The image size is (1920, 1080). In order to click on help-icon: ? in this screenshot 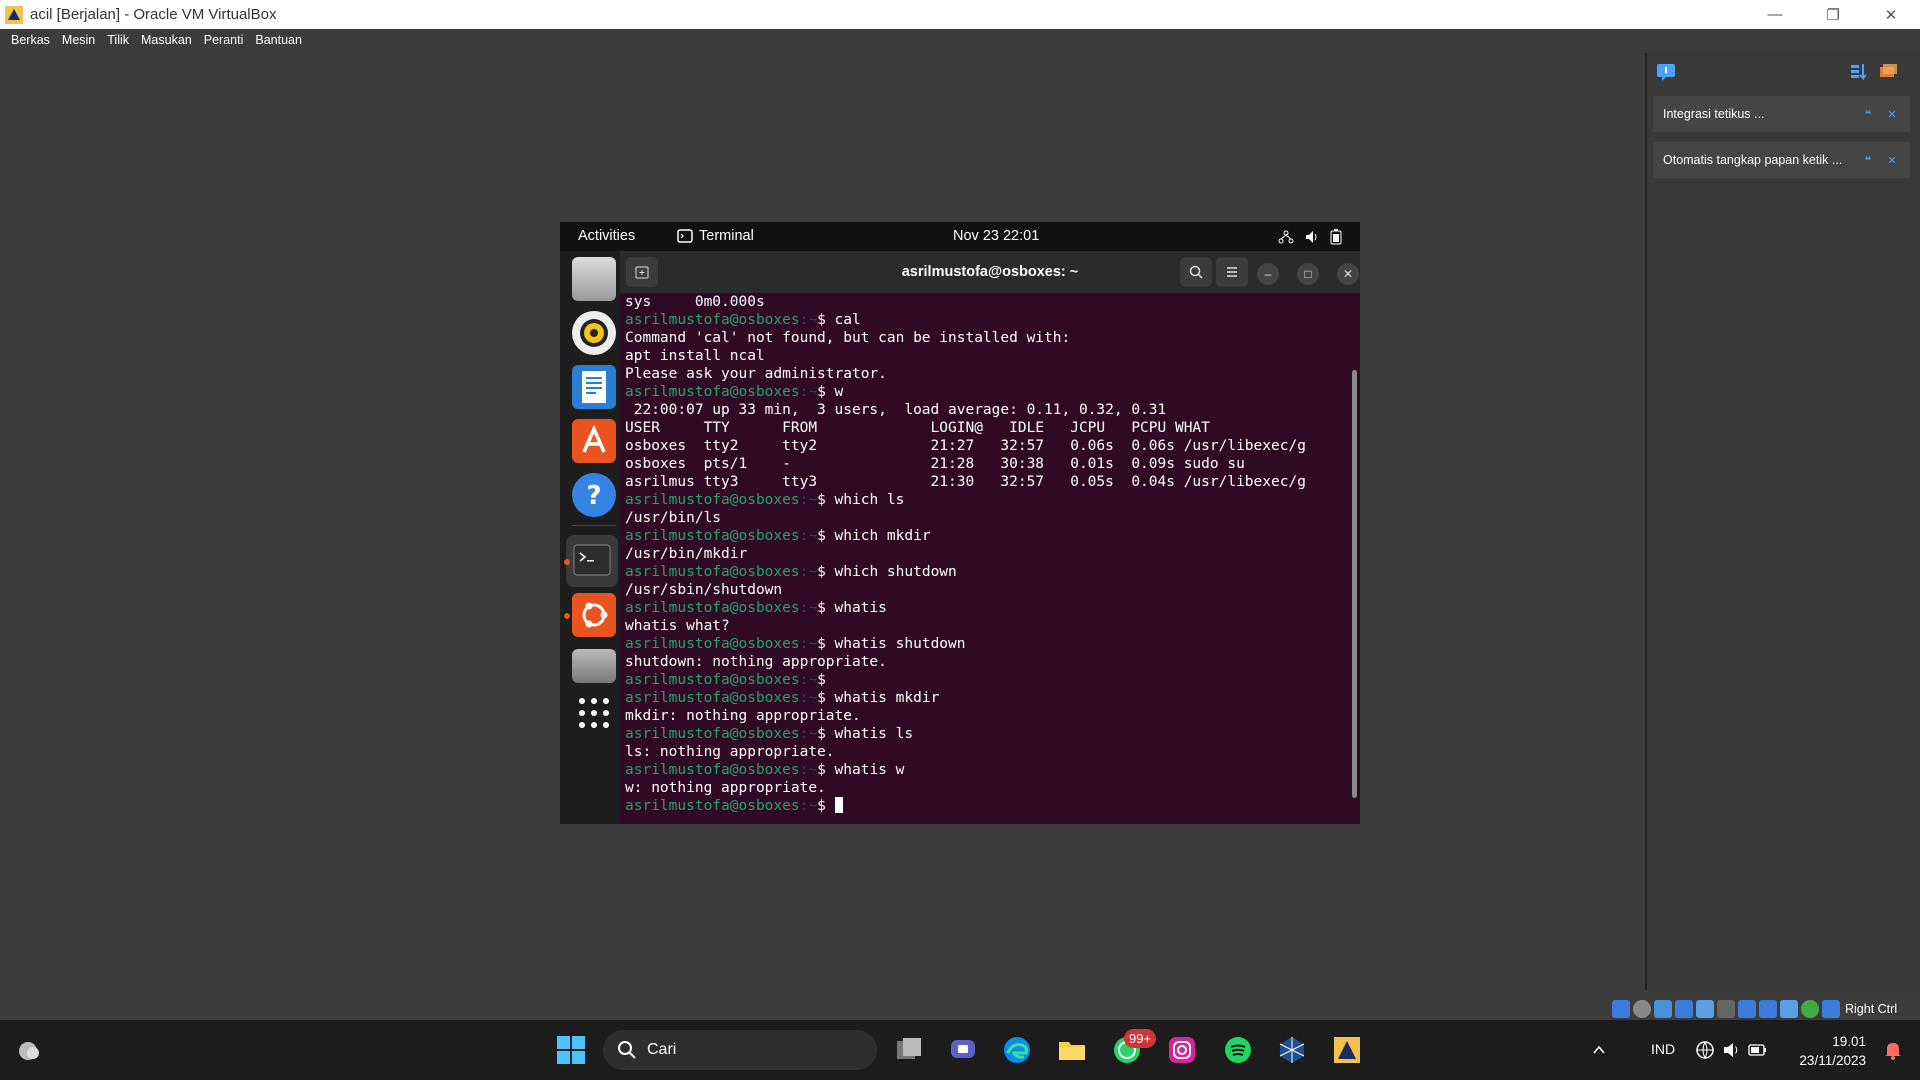, I will do `click(594, 495)`.